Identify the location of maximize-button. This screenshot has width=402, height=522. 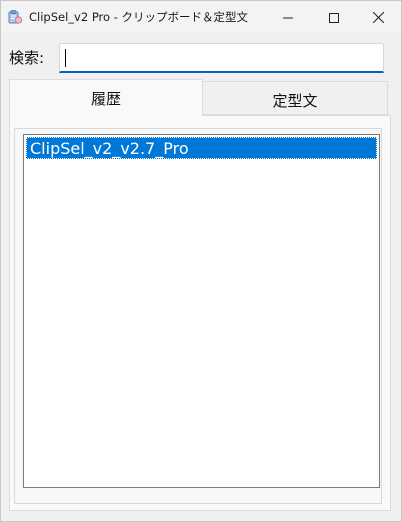
(334, 17).